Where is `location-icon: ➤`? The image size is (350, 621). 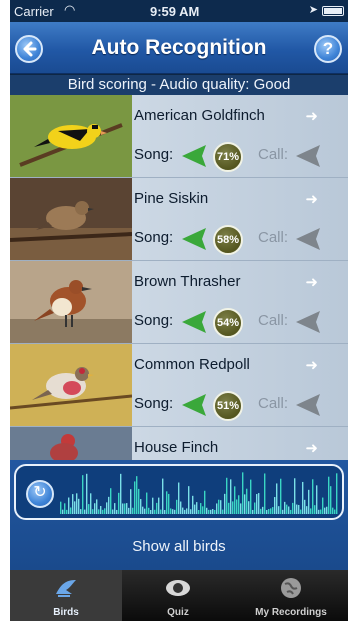 location-icon: ➤ is located at coordinates (313, 10).